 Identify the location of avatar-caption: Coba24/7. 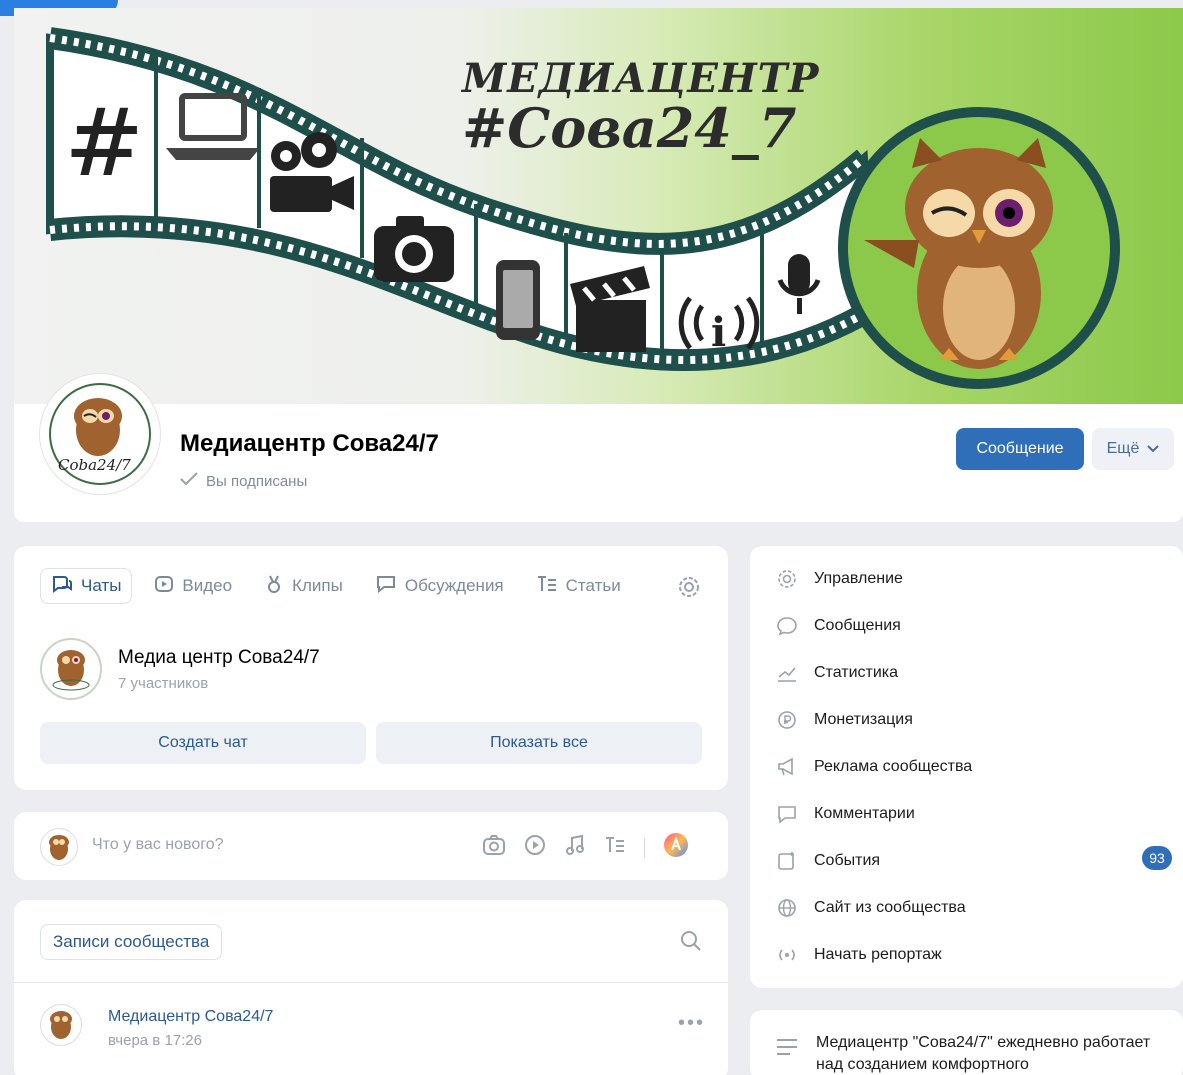
(94, 465).